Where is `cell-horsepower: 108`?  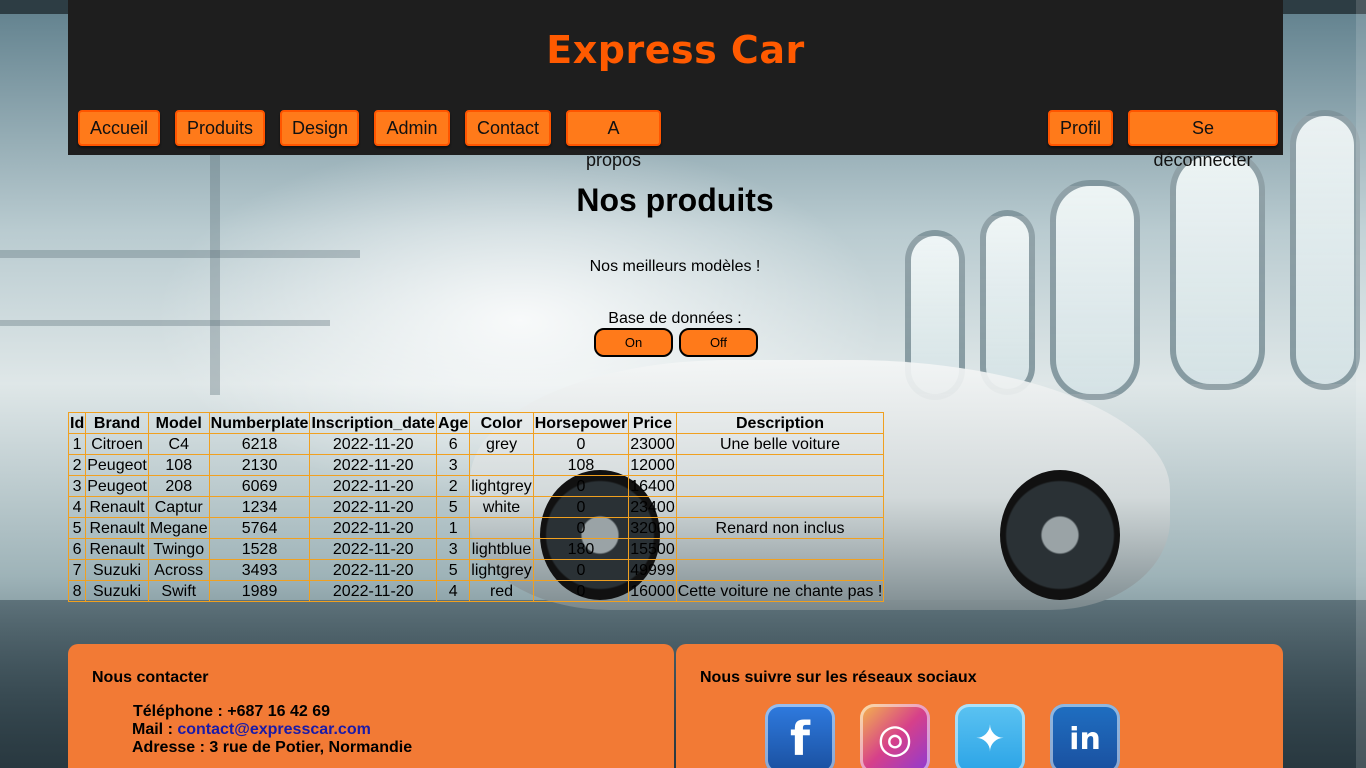
cell-horsepower: 108 is located at coordinates (581, 465).